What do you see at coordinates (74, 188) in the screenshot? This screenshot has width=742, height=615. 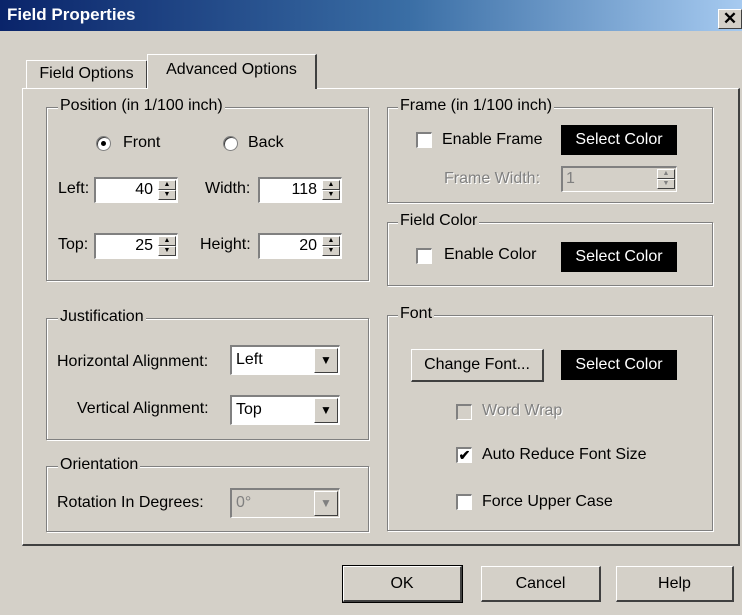 I see `left-label: Left:` at bounding box center [74, 188].